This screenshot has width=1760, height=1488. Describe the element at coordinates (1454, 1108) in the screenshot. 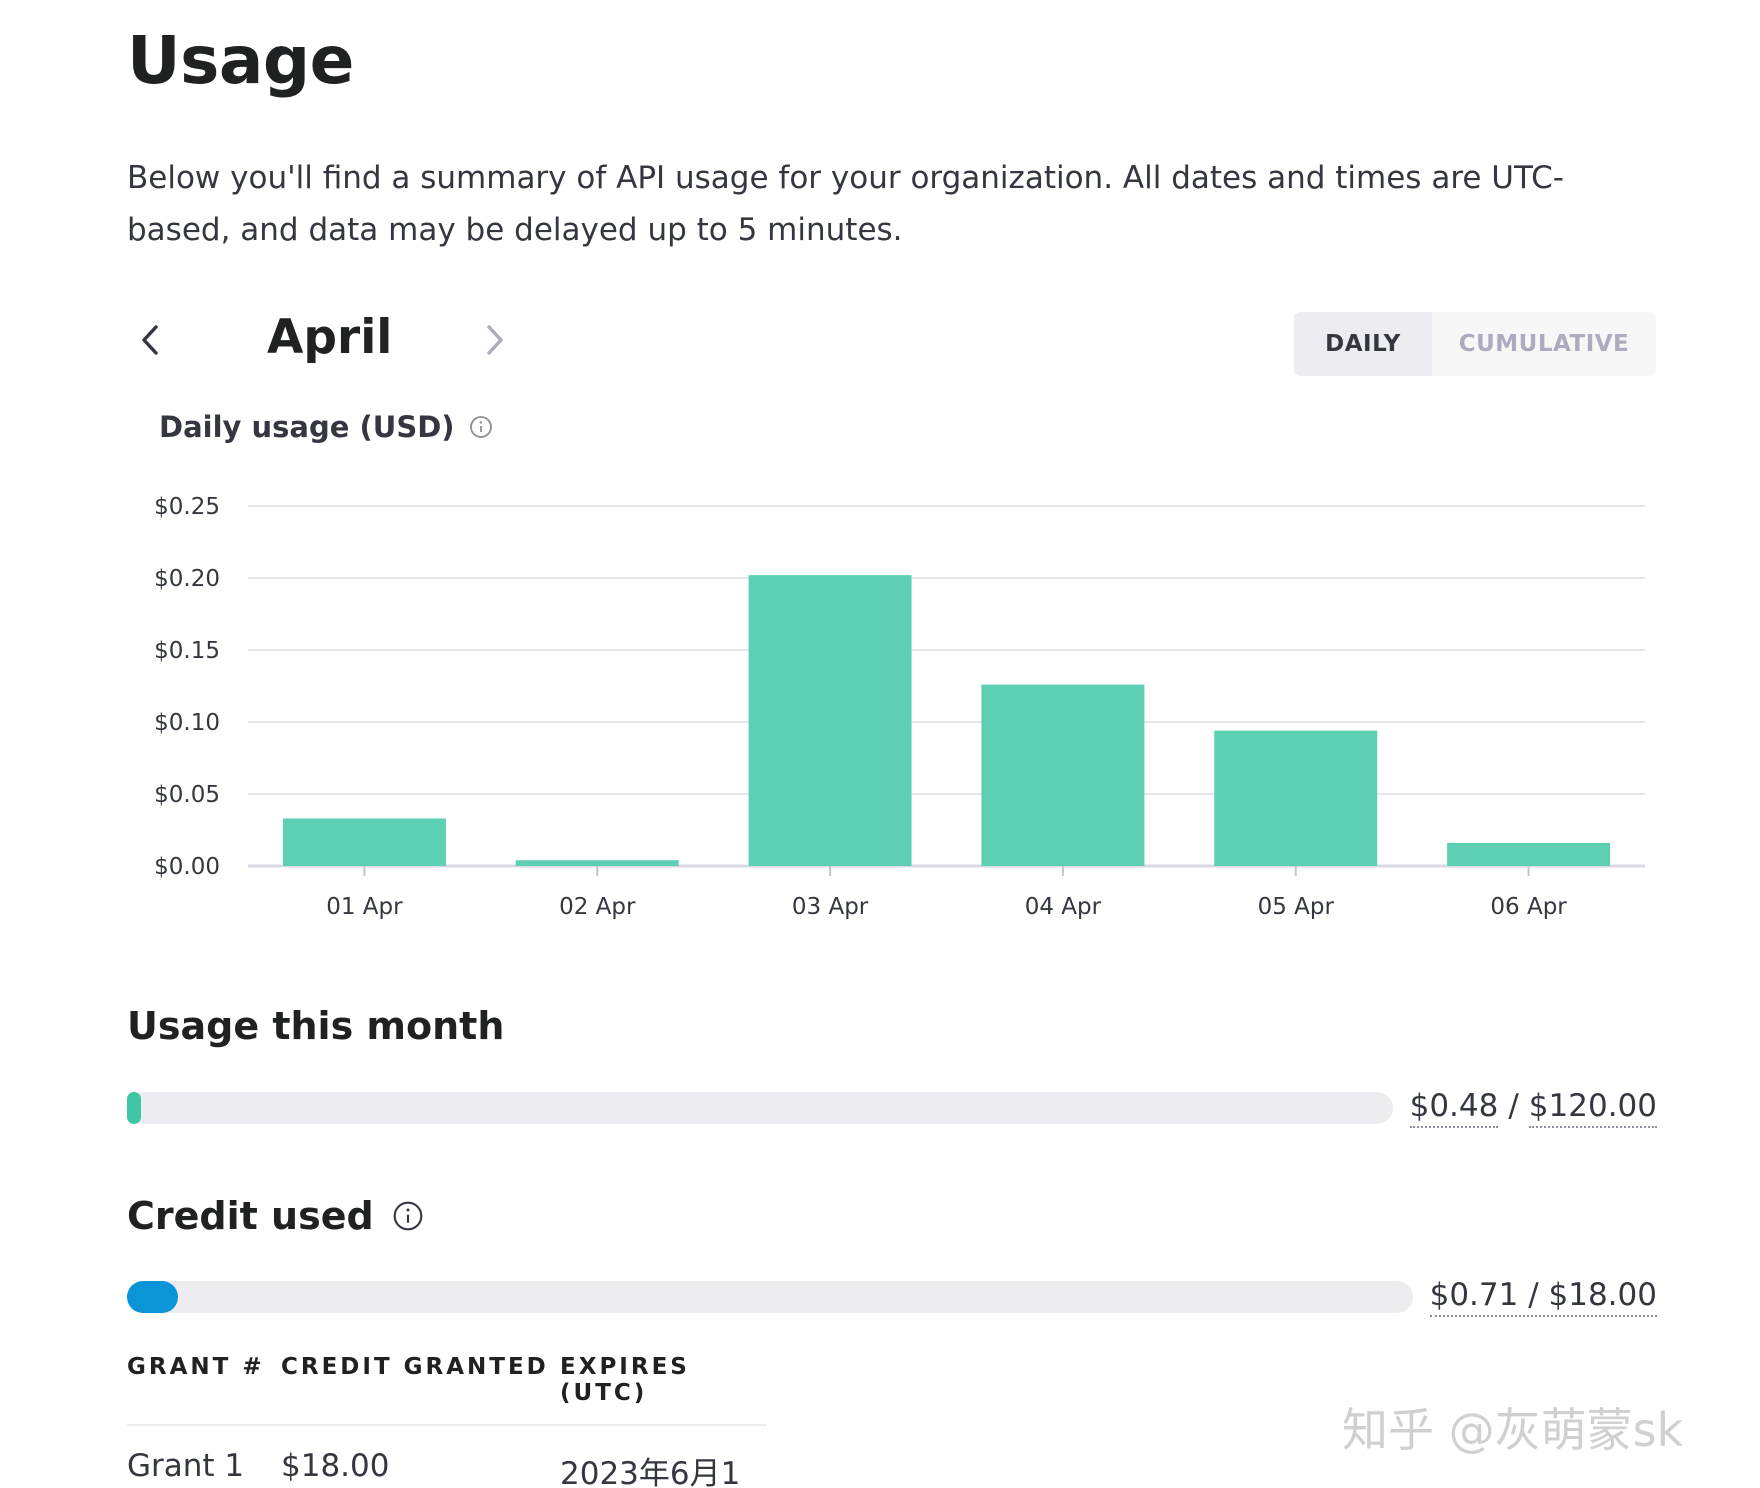

I see `usage-month-used: $0.48` at that location.